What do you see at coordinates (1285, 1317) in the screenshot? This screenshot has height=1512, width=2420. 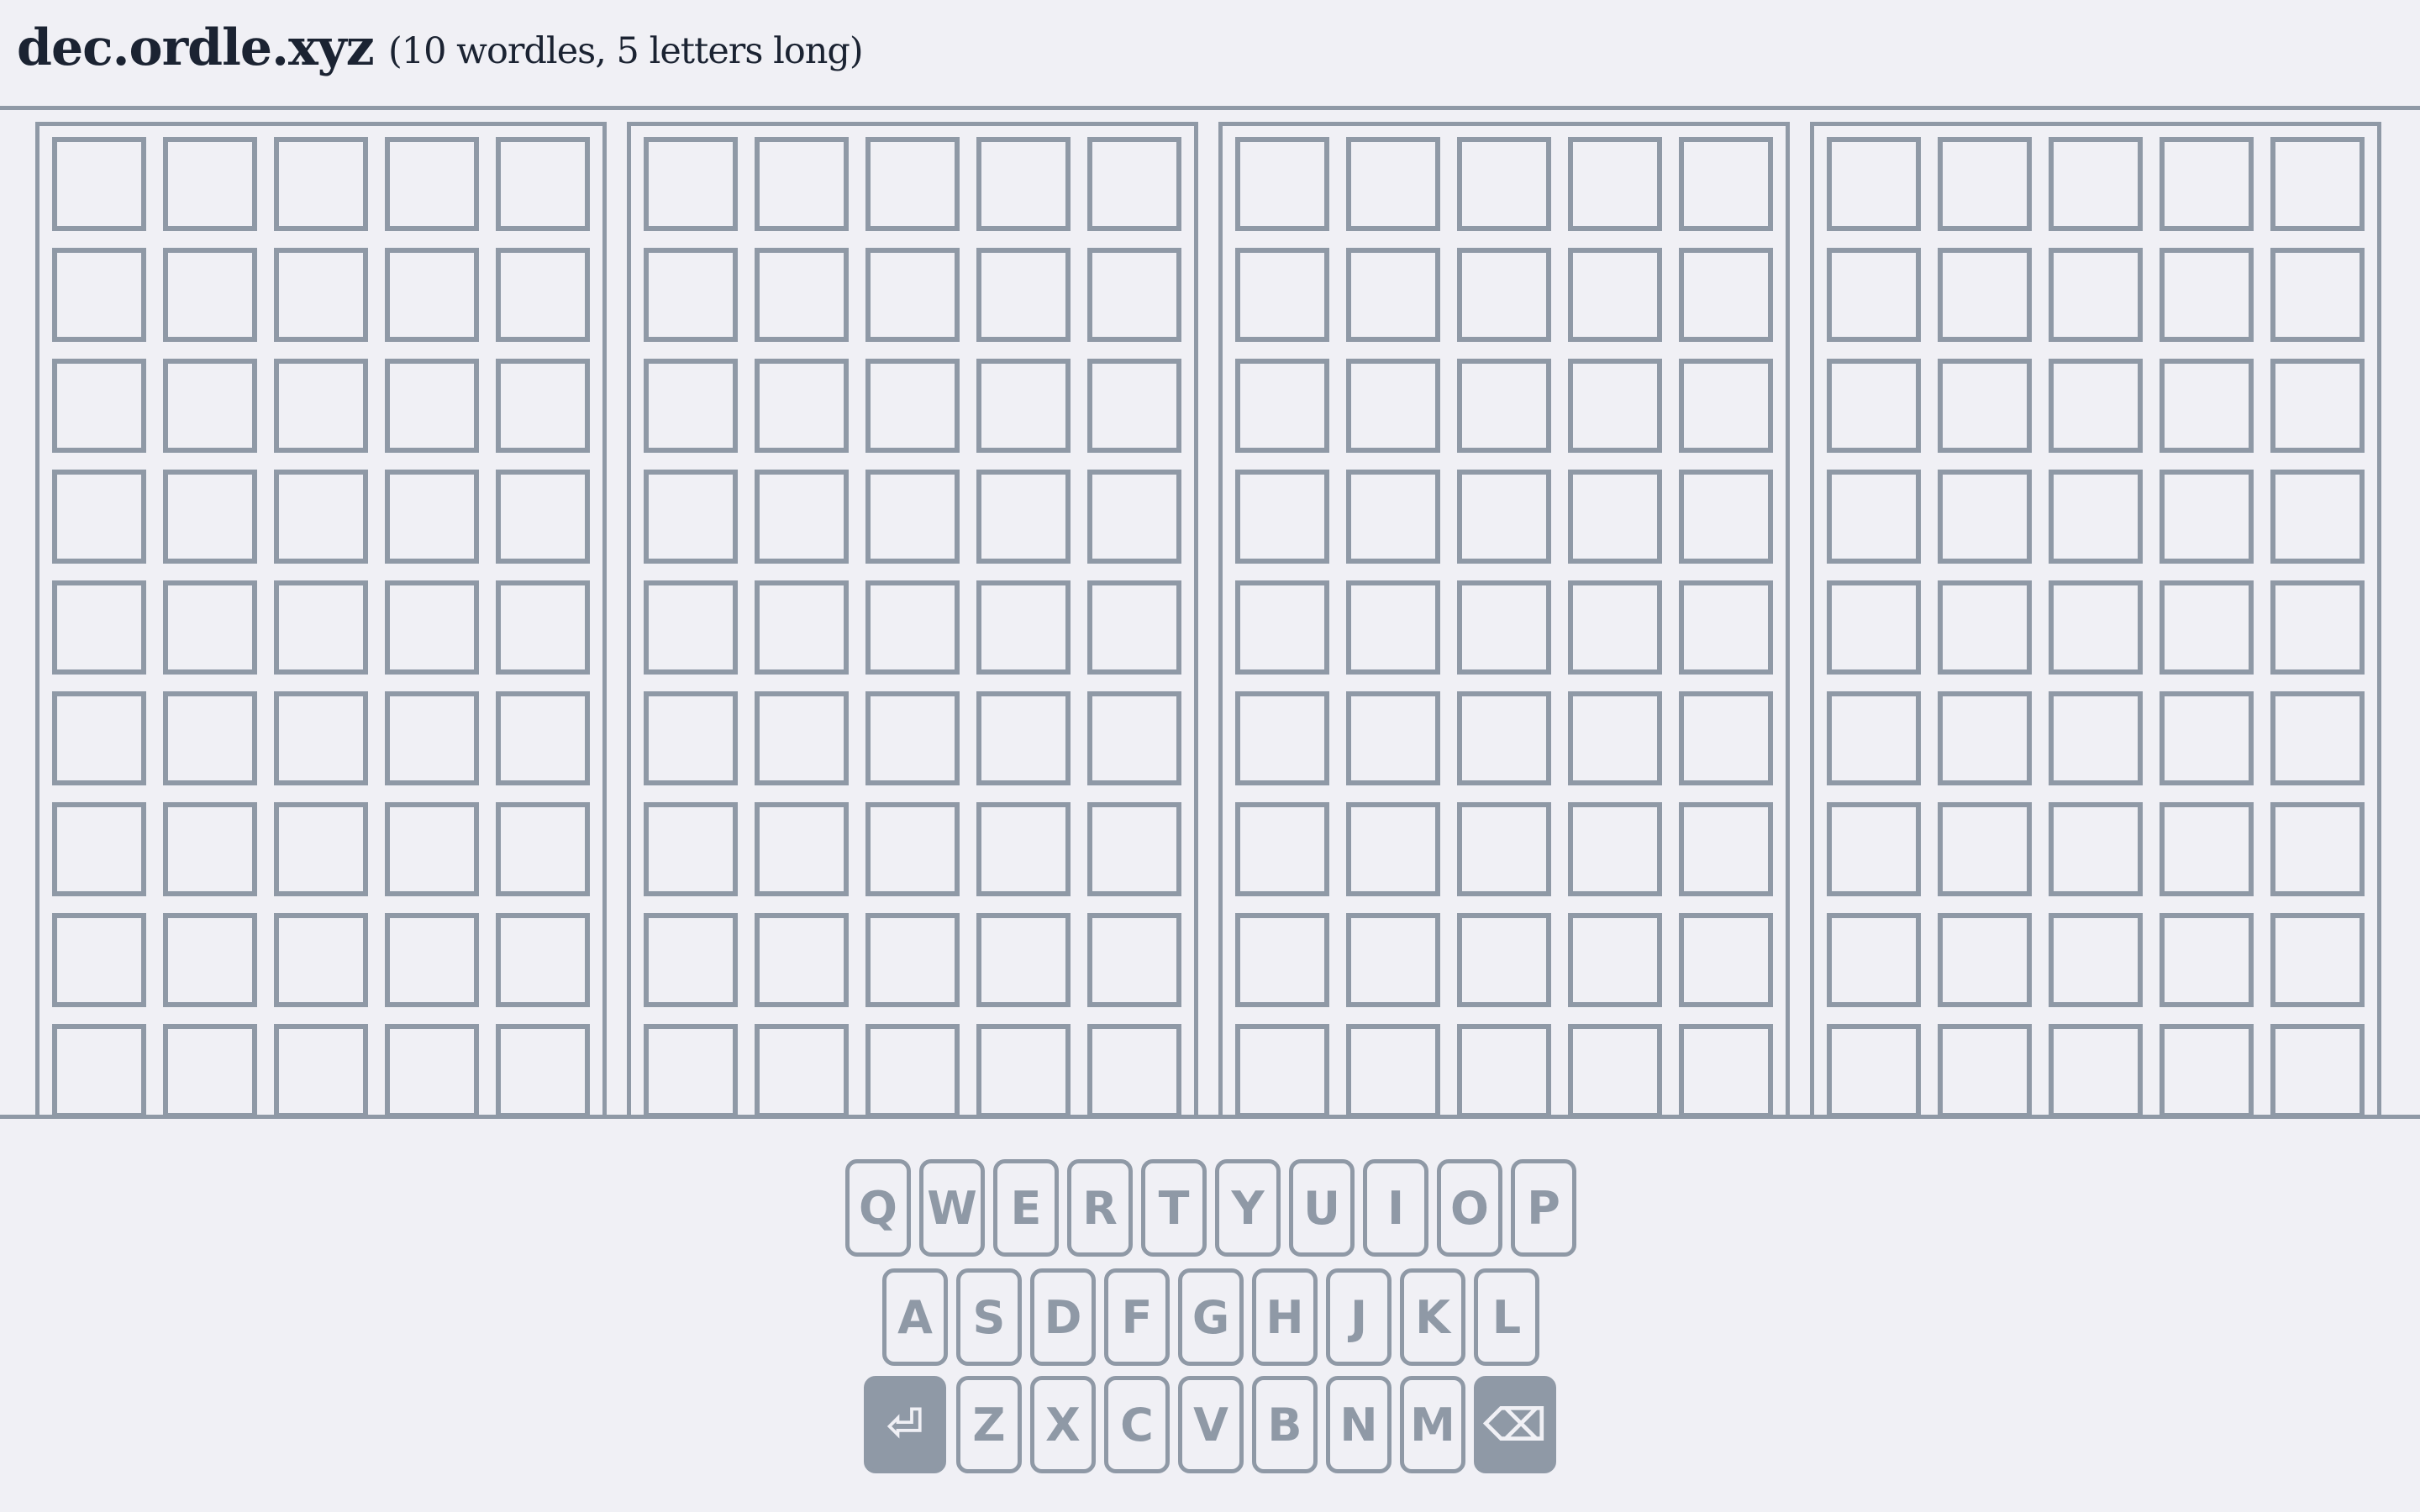 I see `key-h: H` at bounding box center [1285, 1317].